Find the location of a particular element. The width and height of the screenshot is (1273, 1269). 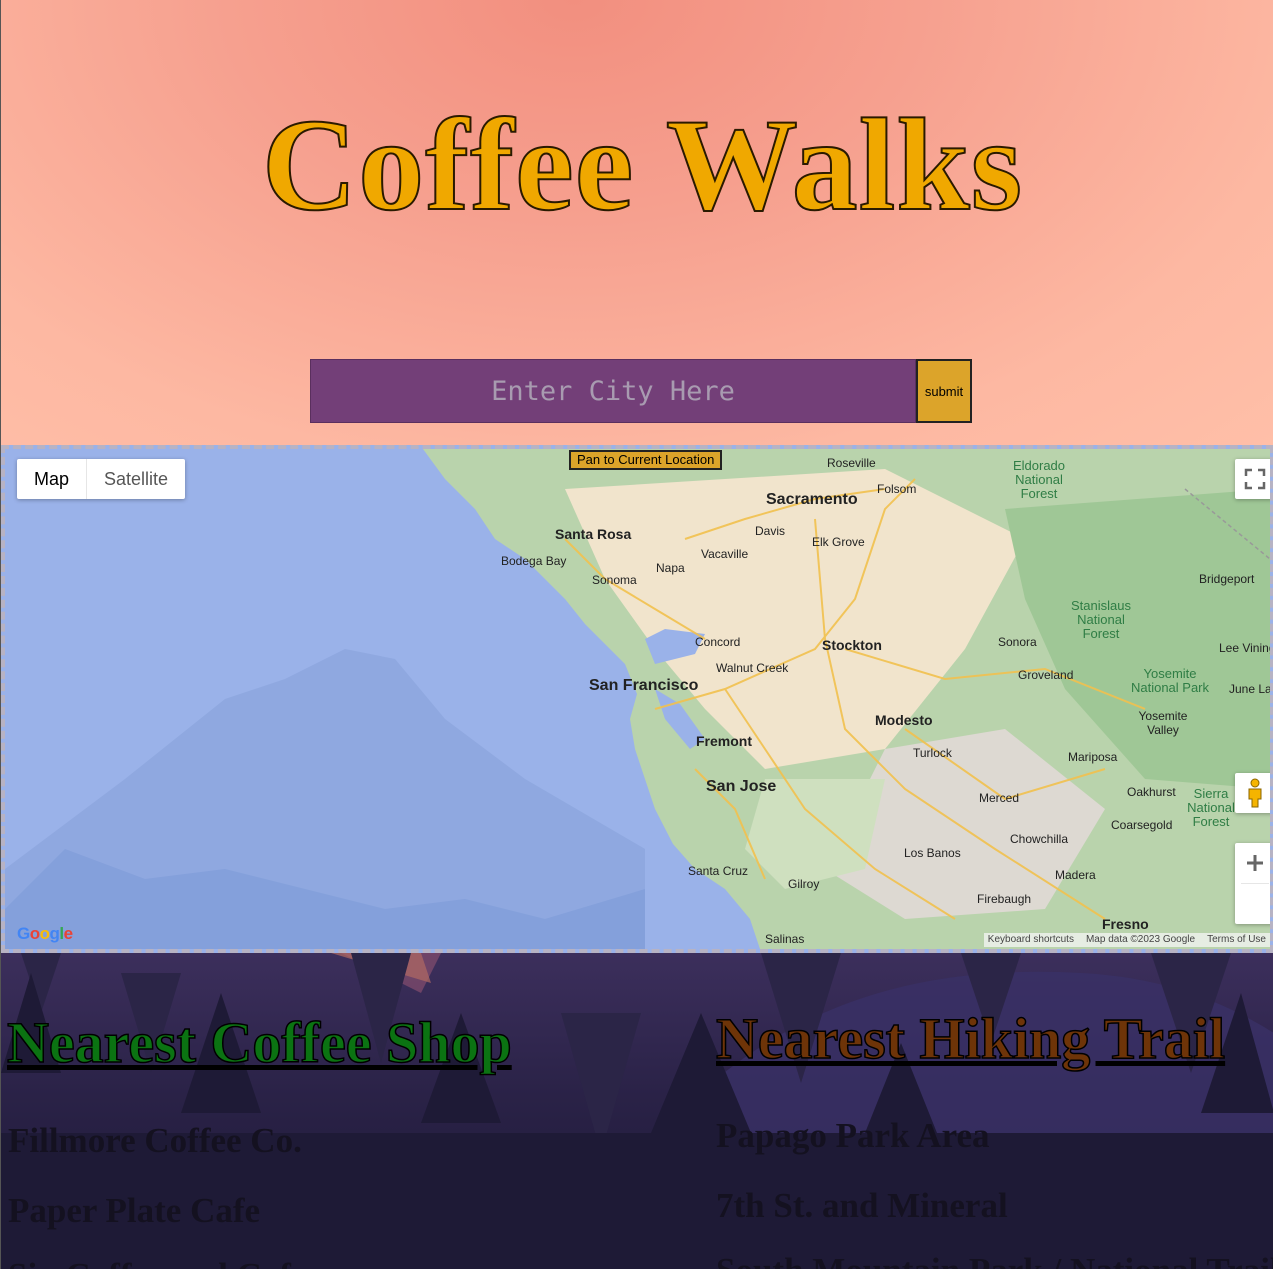

trail-item: 7th St. and Mineral is located at coordinates (862, 1206).